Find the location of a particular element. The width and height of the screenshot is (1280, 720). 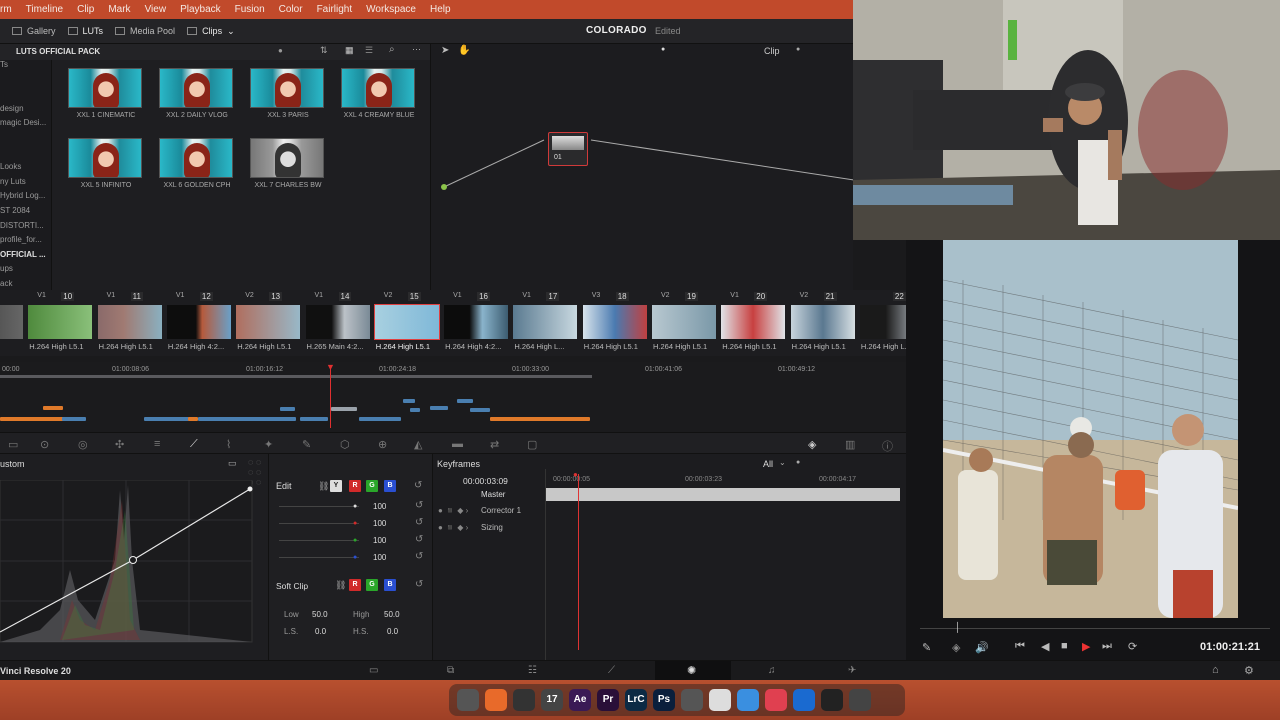

timeline-clip: V2 13 H.264 High L5.1 is located at coordinates (269, 323).